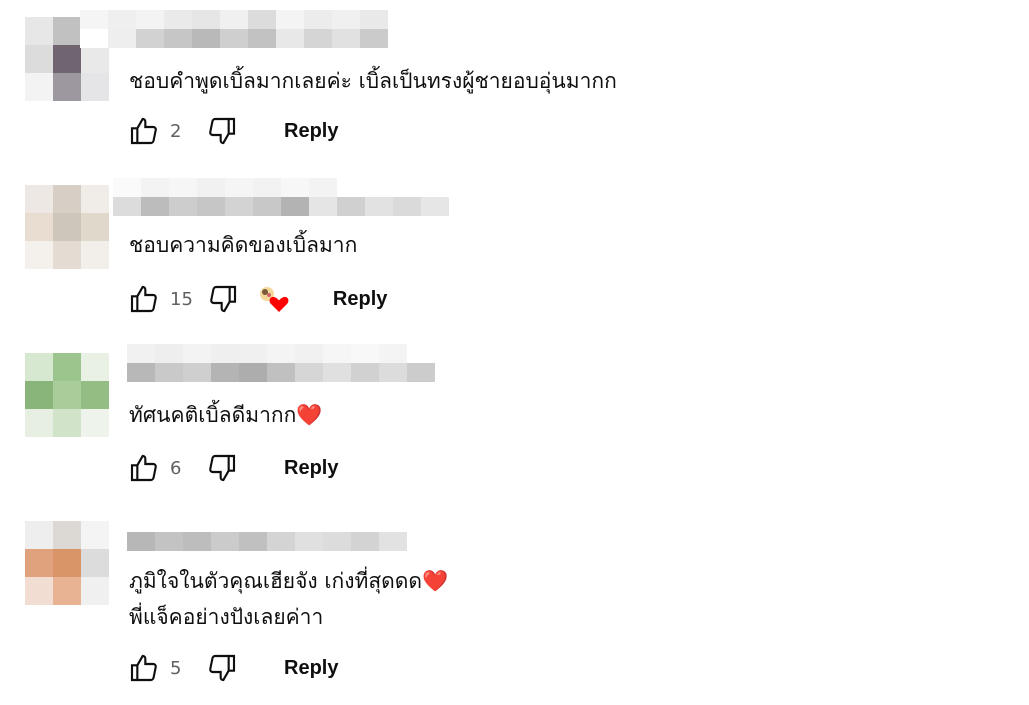 This screenshot has height=705, width=1029. Describe the element at coordinates (226, 617) in the screenshot. I see `comment-line-2: พี่แจ็คอย่างปังเลยค่าา` at that location.